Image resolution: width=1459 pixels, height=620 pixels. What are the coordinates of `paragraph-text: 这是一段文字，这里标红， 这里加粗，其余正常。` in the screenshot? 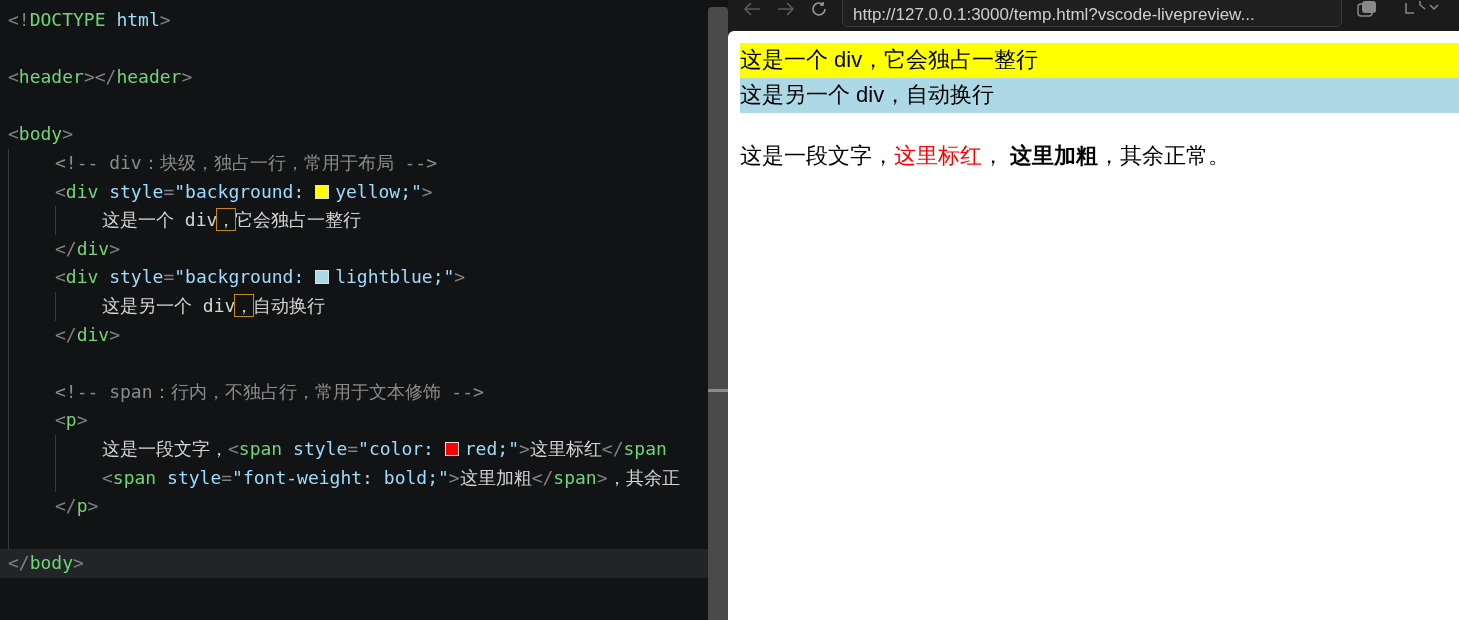 It's located at (985, 156).